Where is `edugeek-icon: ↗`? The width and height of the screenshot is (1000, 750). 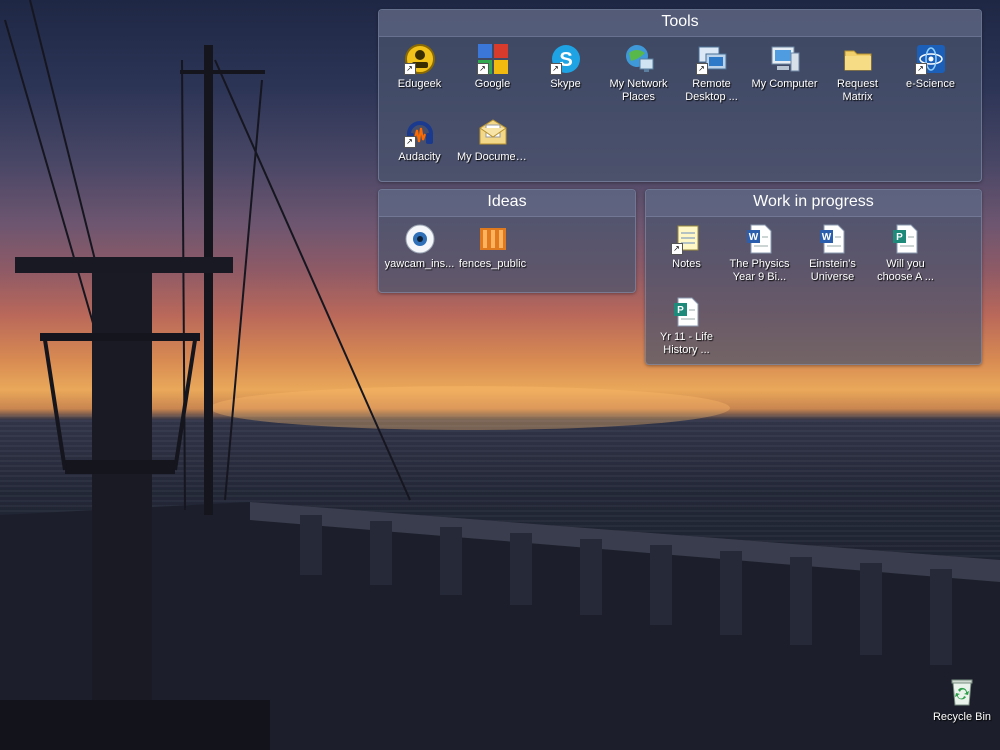 edugeek-icon: ↗ is located at coordinates (419, 59).